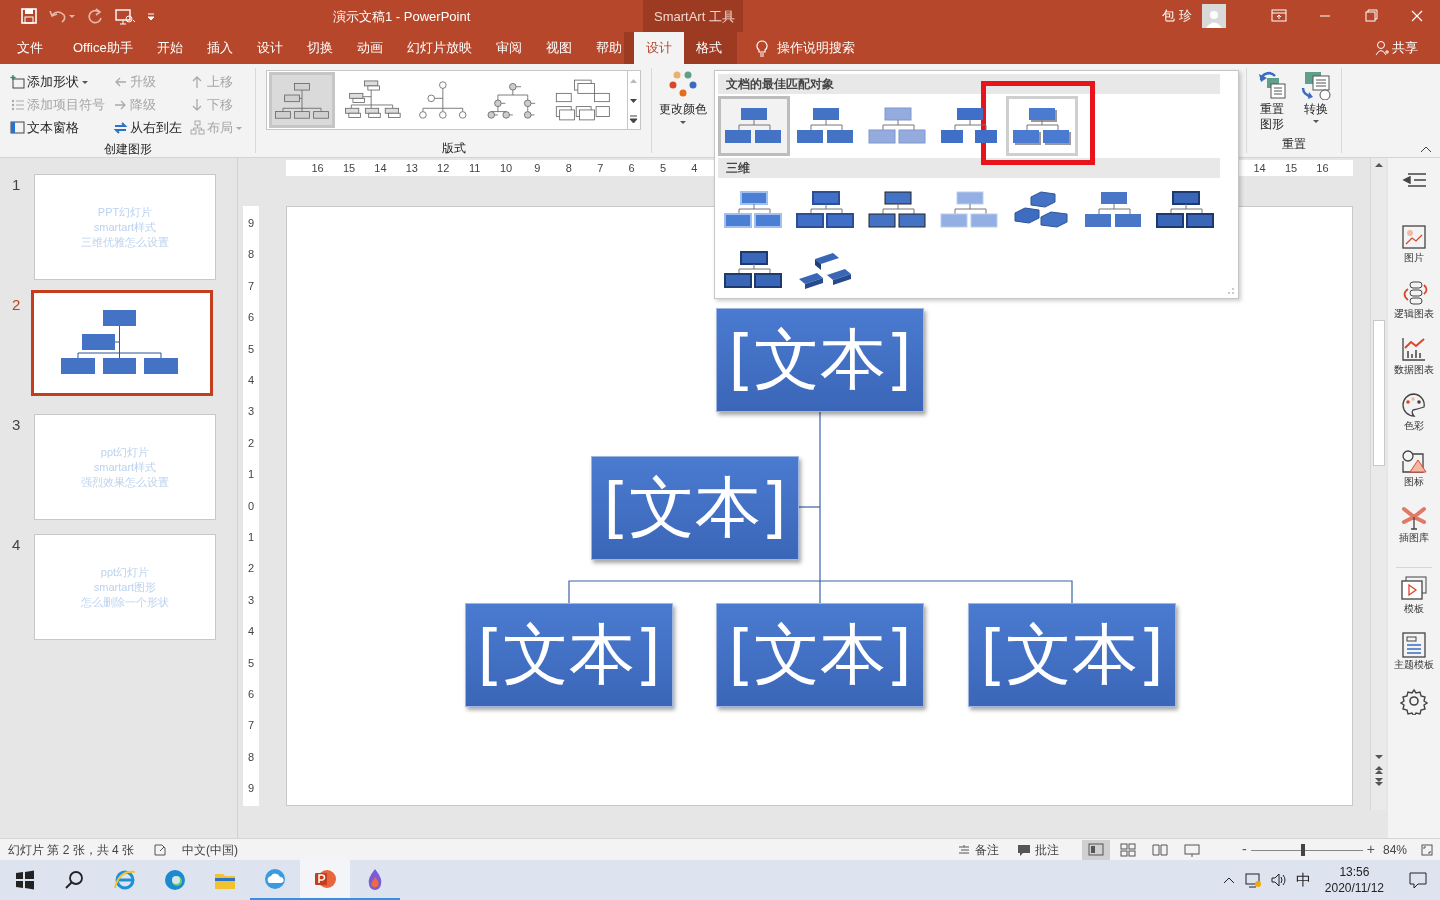 The image size is (1440, 900). I want to click on share-label: 共享, so click(1405, 48).